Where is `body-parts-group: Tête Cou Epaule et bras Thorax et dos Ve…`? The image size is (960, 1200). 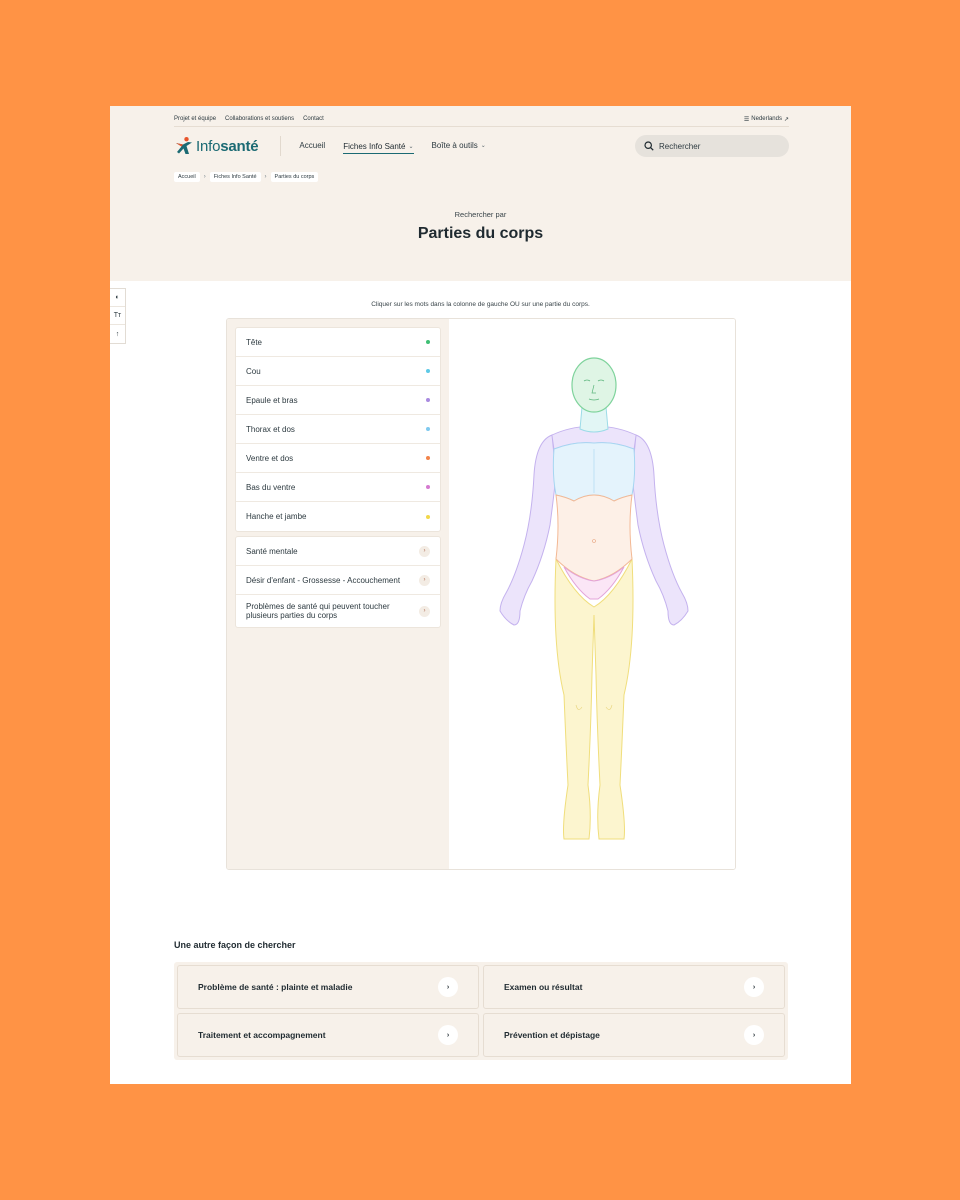 body-parts-group: Tête Cou Epaule et bras Thorax et dos Ve… is located at coordinates (338, 429).